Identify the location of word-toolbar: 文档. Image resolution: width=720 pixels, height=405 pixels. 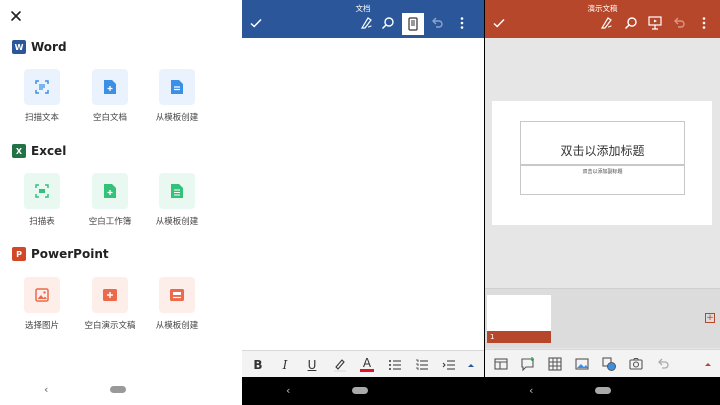
(363, 19).